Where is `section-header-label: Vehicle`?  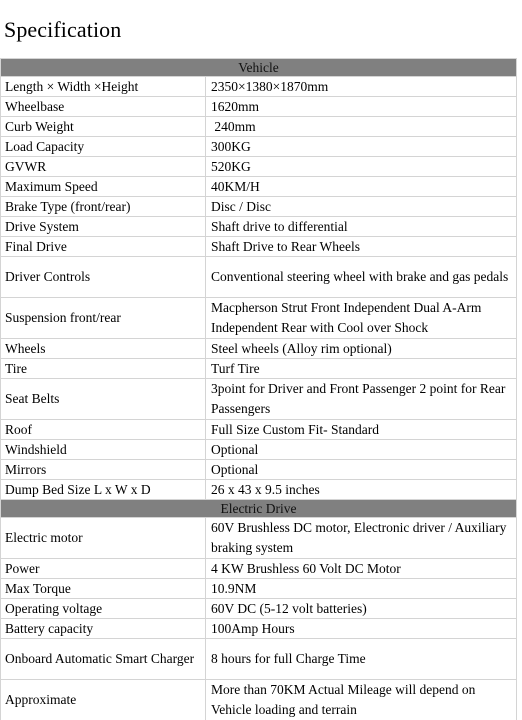 section-header-label: Vehicle is located at coordinates (258, 68).